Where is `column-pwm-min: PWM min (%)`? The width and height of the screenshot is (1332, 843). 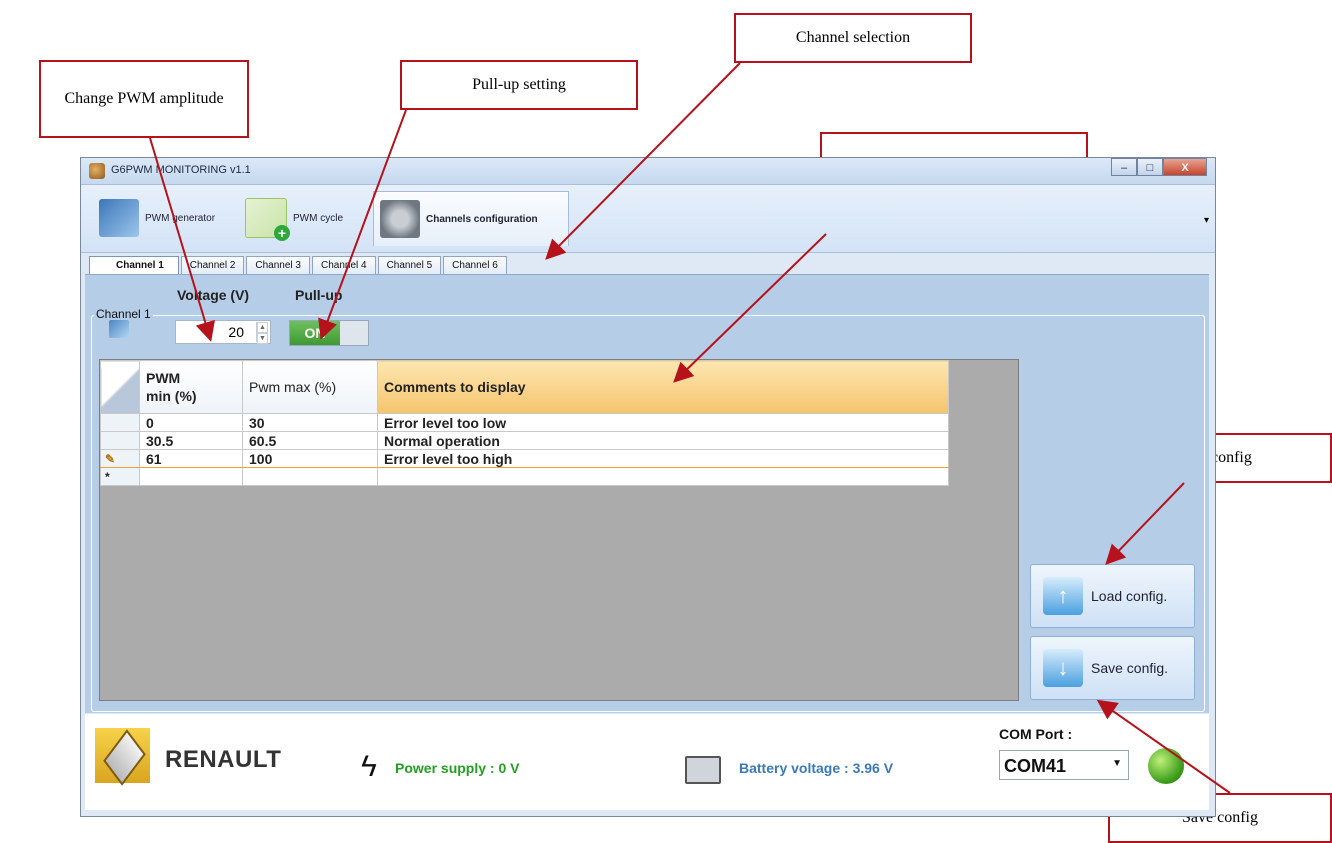 column-pwm-min: PWM min (%) is located at coordinates (191, 387).